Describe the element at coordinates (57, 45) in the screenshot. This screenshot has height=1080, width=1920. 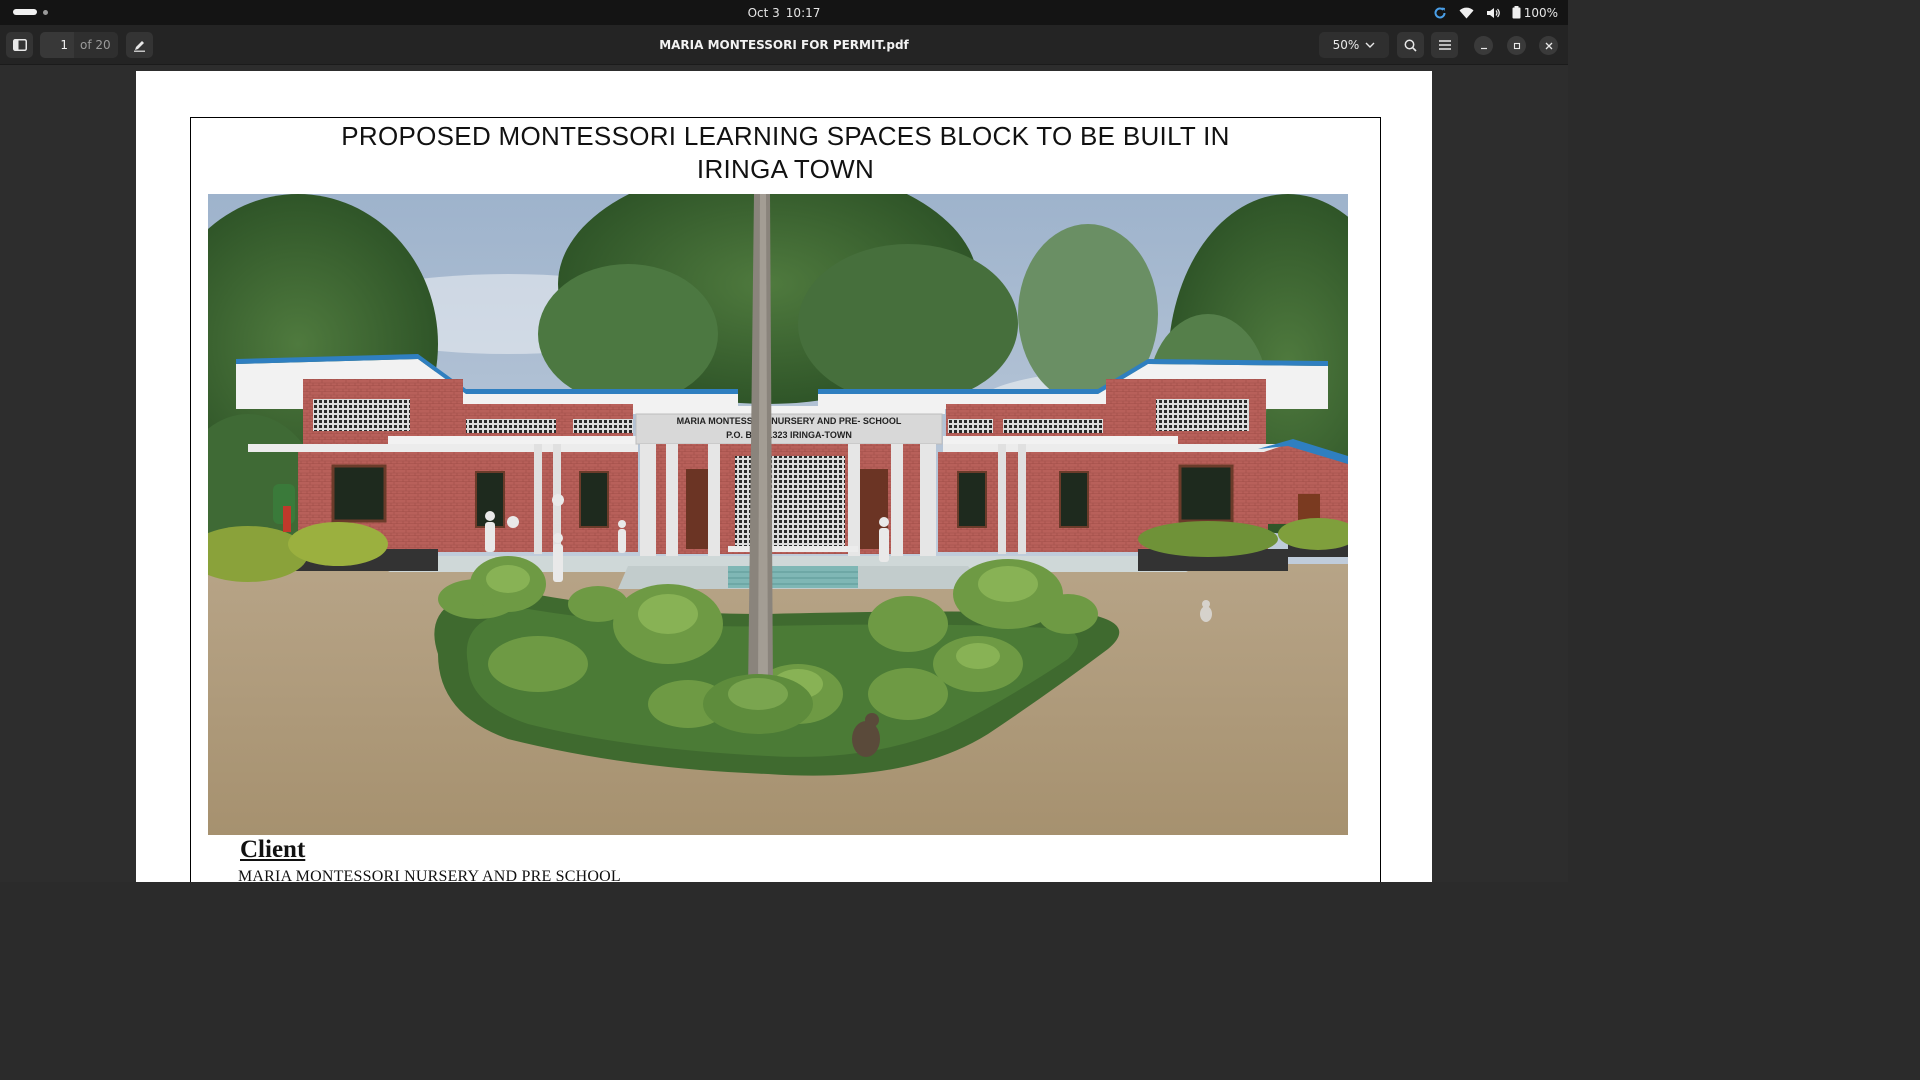
I see `current-page-input: 1` at that location.